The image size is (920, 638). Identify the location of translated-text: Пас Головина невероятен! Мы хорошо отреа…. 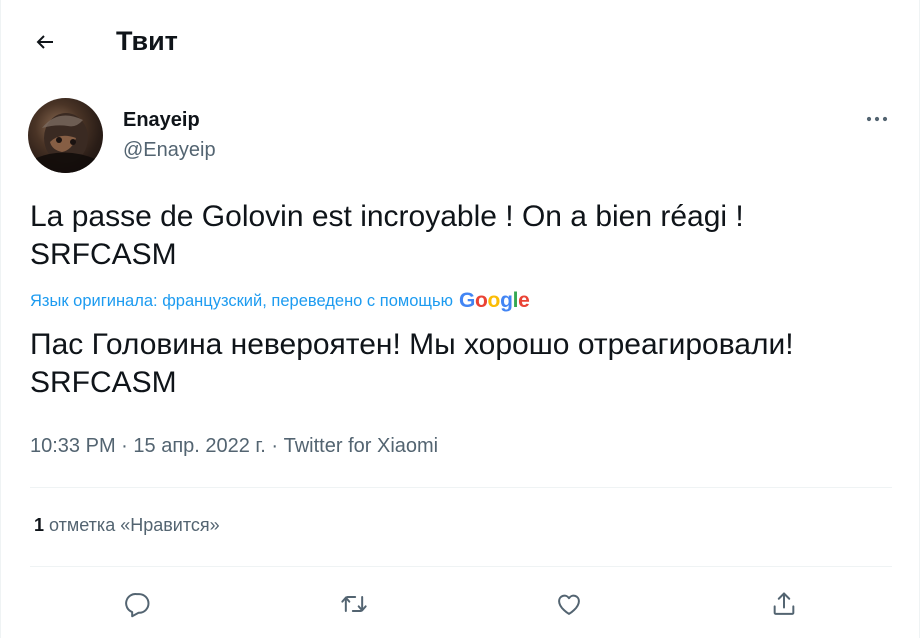
(412, 363).